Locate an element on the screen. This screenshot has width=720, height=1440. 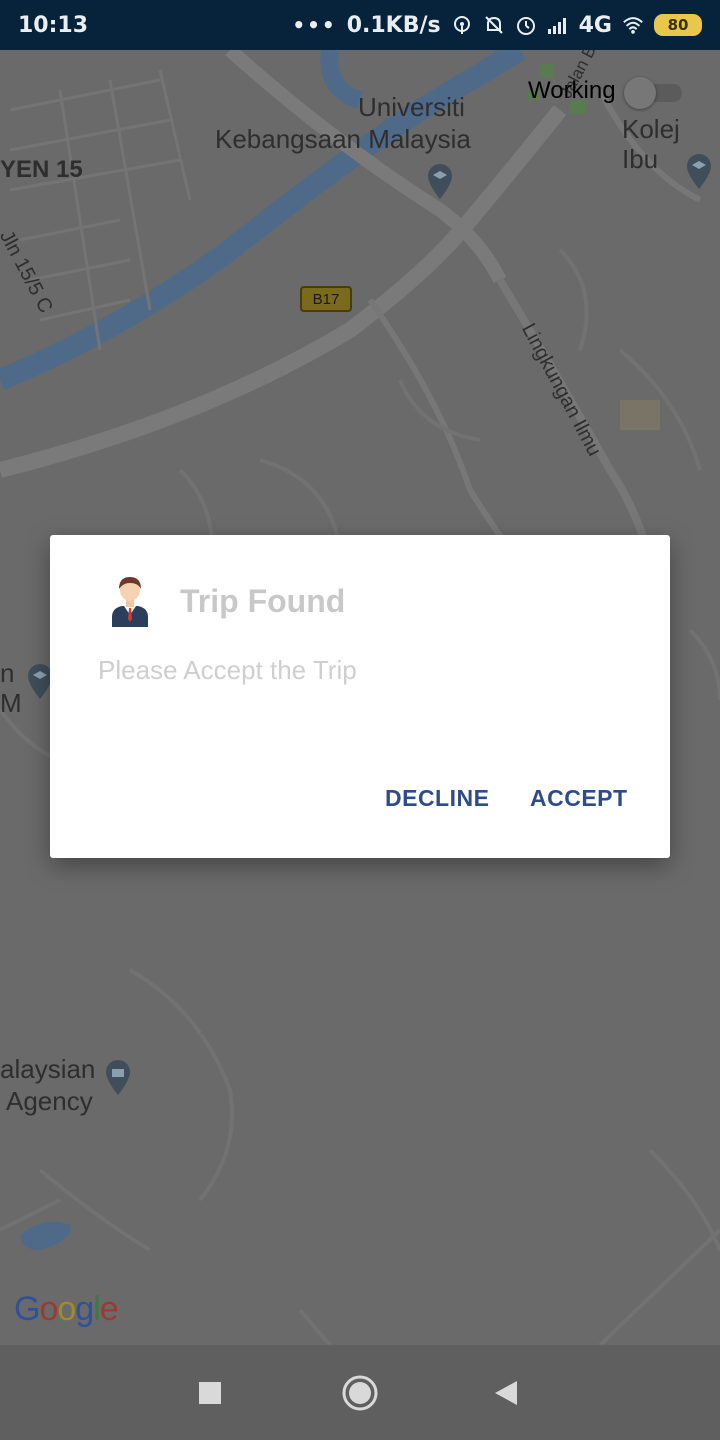
map-label-left-n: n is located at coordinates (7, 673).